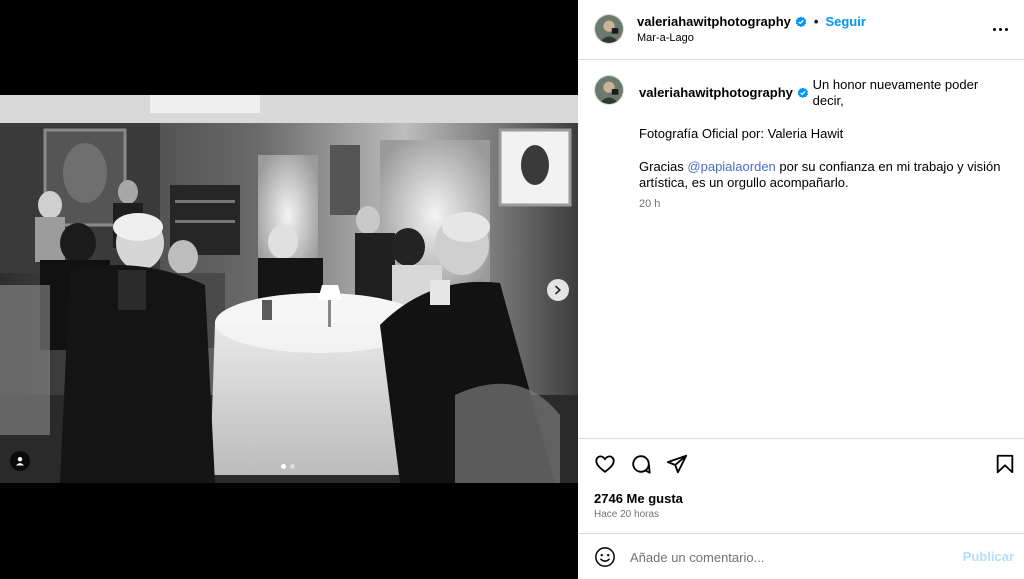 This screenshot has width=1024, height=579. What do you see at coordinates (292, 466) in the screenshot?
I see `carousel-dot` at bounding box center [292, 466].